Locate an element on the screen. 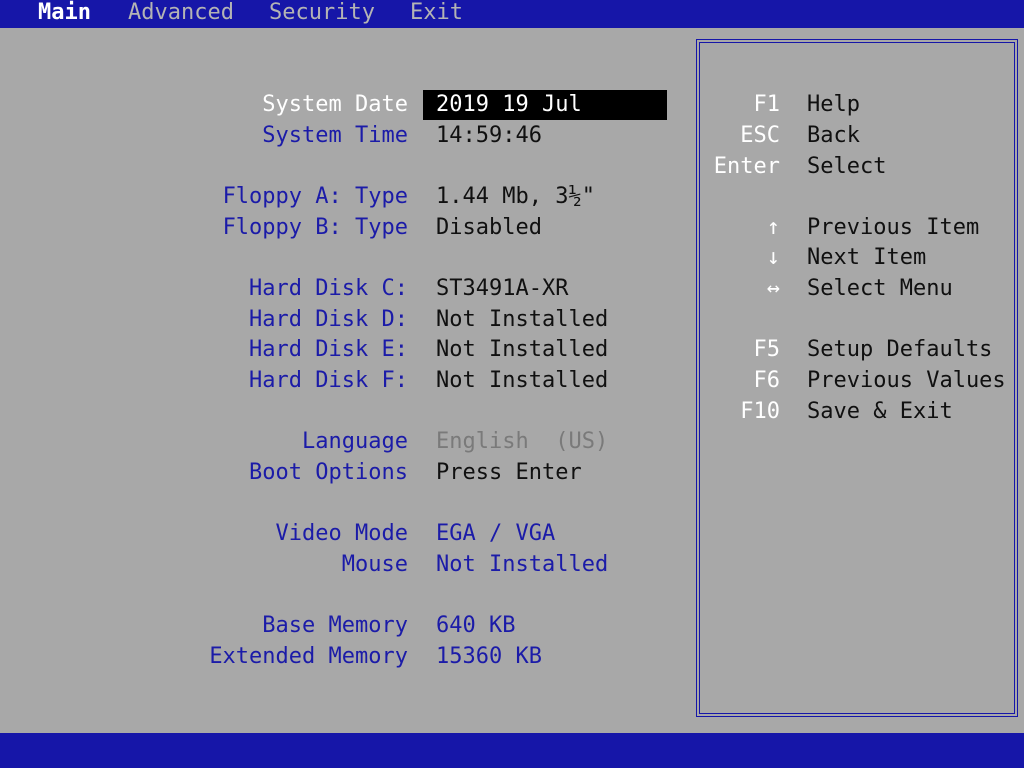  extended-memory-field: 15360 KB is located at coordinates (489, 656).